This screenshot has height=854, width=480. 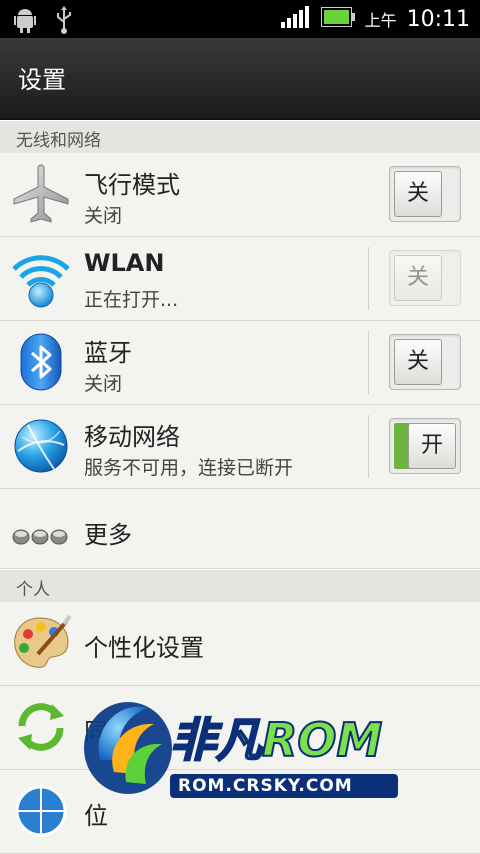 I want to click on setting-row-more: 更多, so click(x=240, y=529).